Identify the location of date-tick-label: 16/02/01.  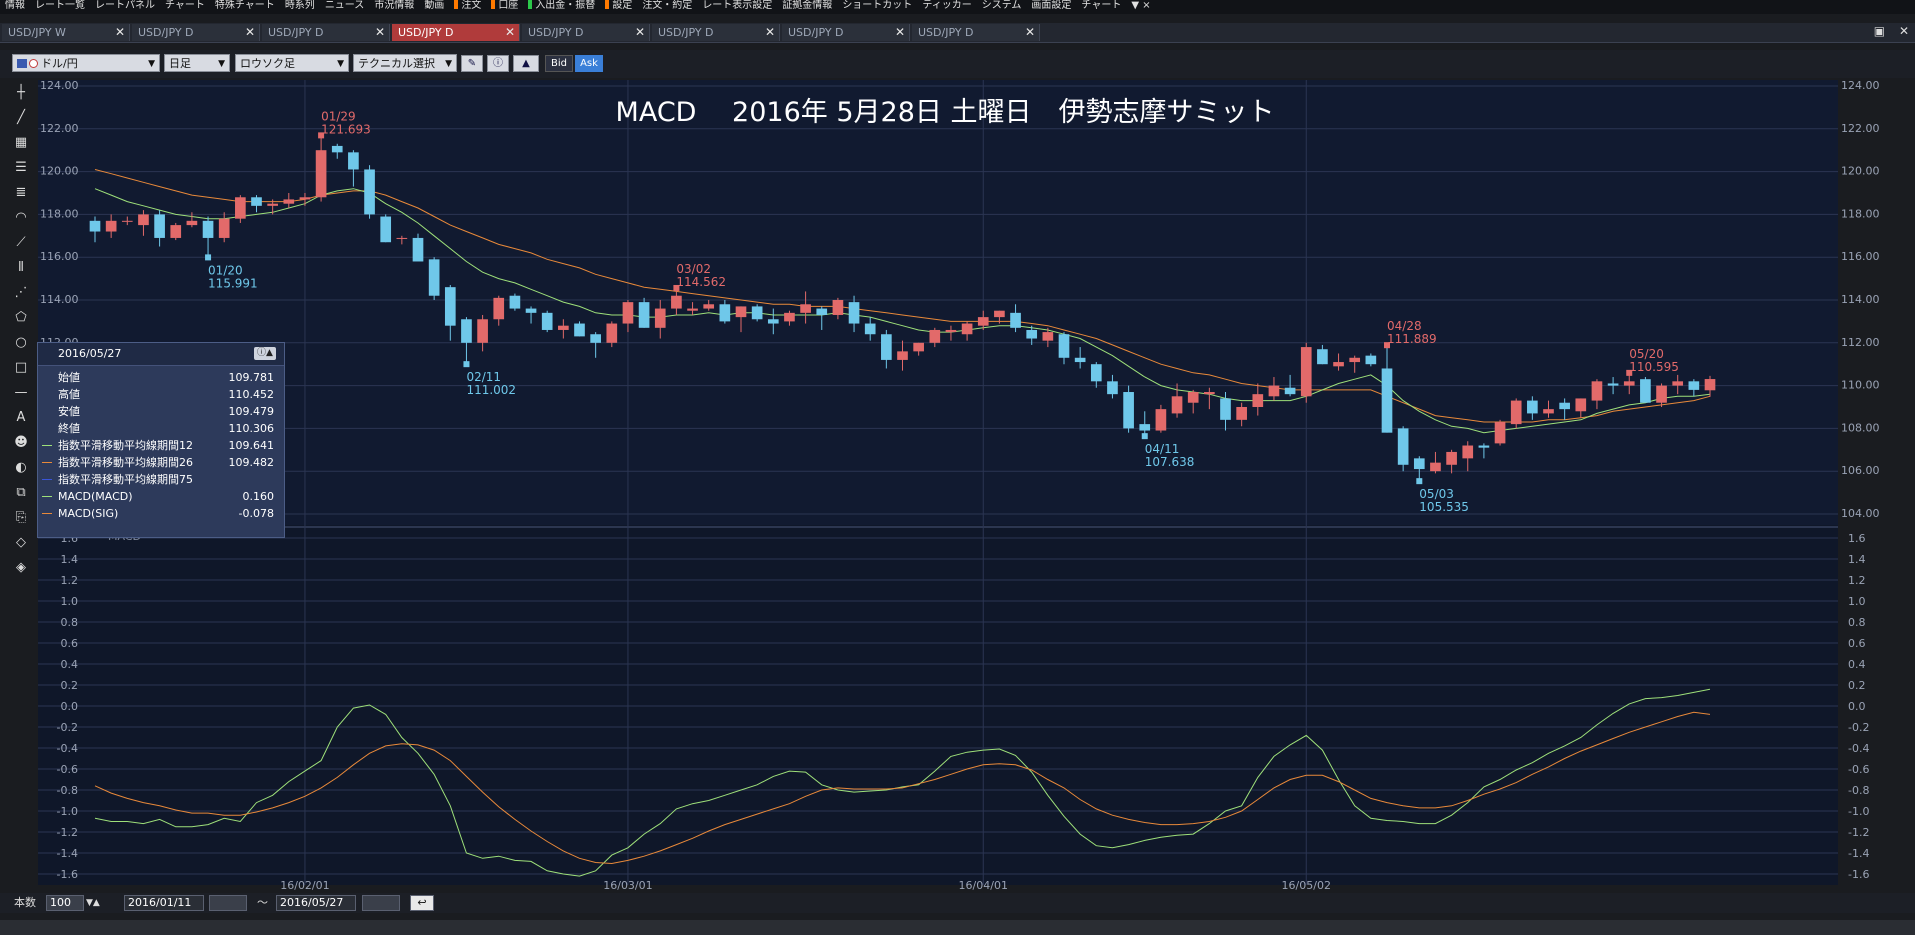
(304, 885).